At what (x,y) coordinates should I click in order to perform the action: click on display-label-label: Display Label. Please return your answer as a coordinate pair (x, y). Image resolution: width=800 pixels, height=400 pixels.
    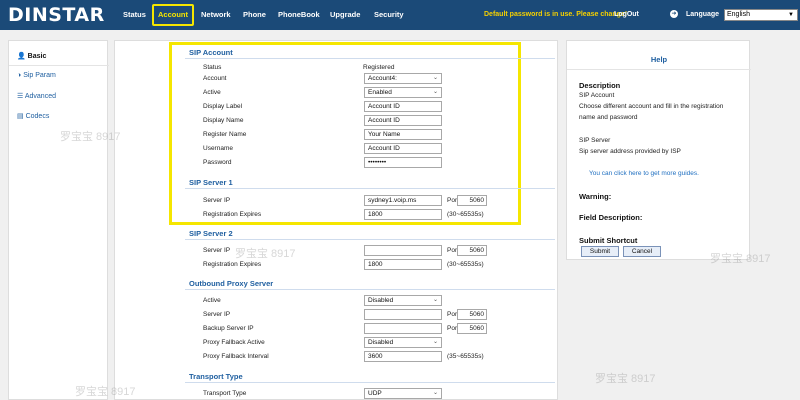
    Looking at the image, I should click on (223, 106).